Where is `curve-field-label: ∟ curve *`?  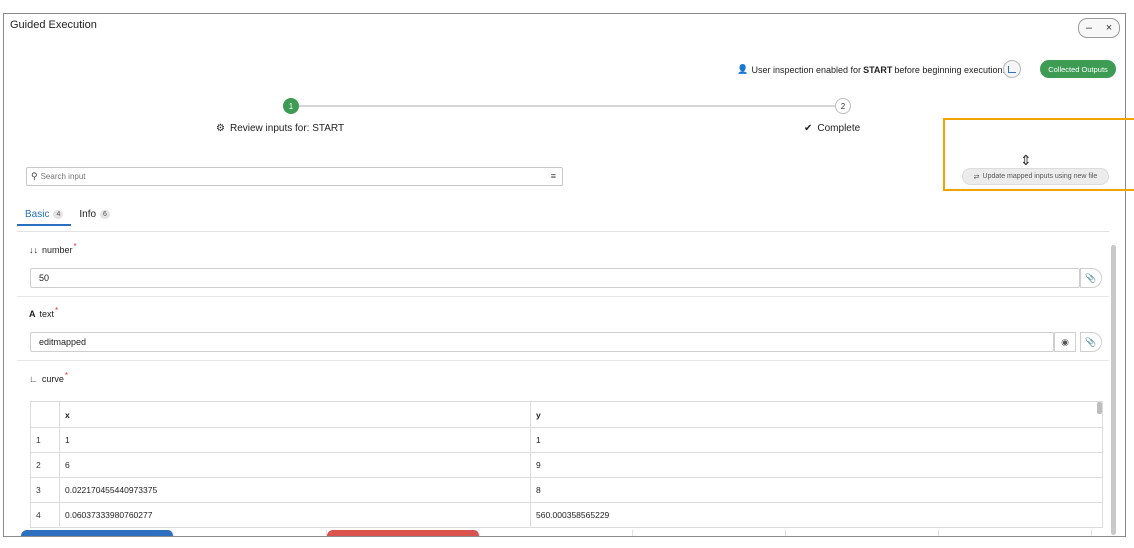 curve-field-label: ∟ curve * is located at coordinates (48, 377).